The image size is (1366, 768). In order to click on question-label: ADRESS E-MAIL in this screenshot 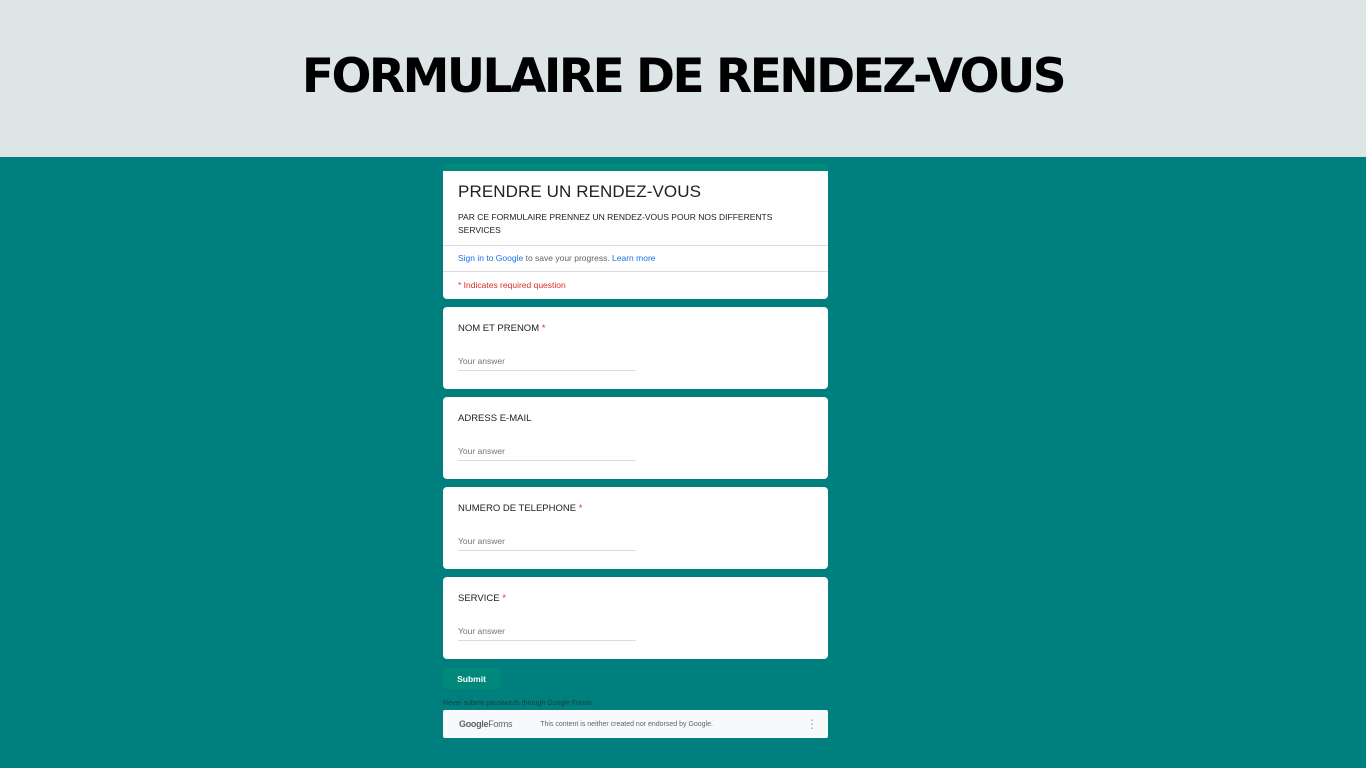, I will do `click(635, 418)`.